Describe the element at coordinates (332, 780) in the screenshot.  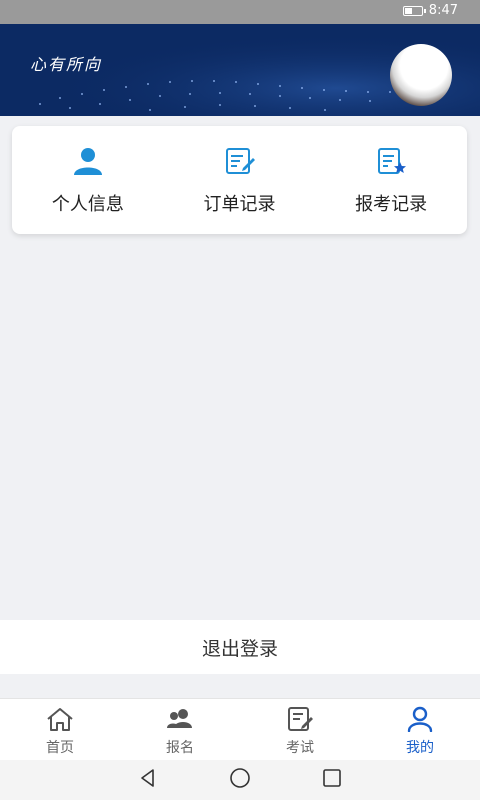
I see `recents-icon` at that location.